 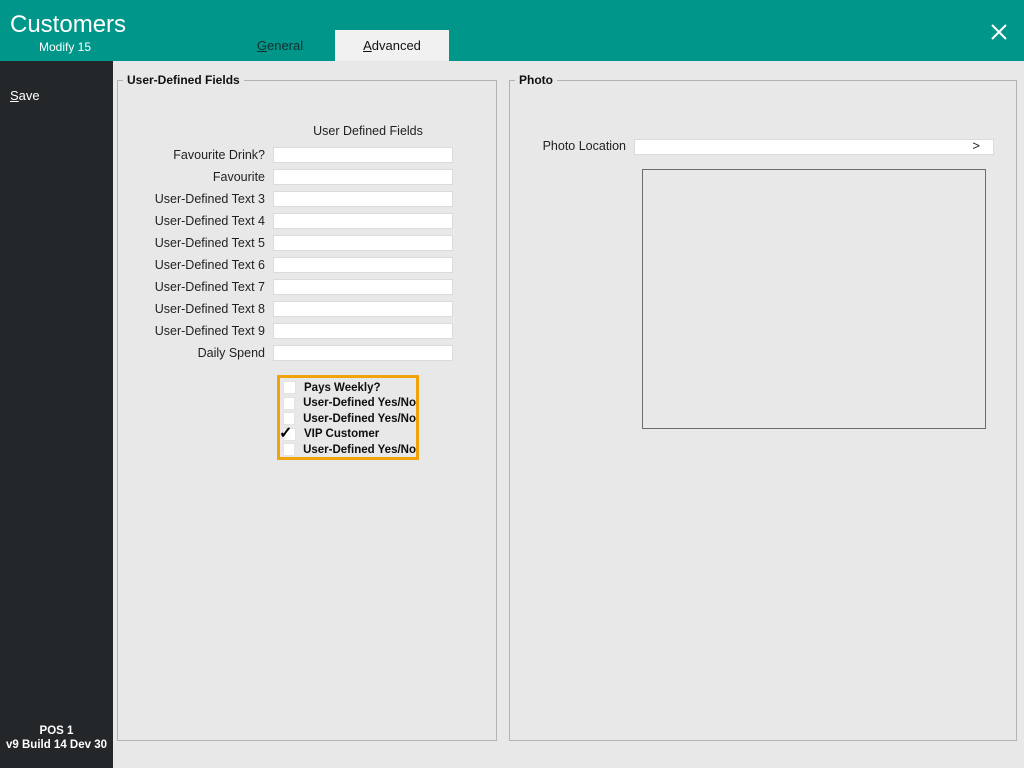 I want to click on field-row: User-Defined Text 7, so click(x=292, y=287).